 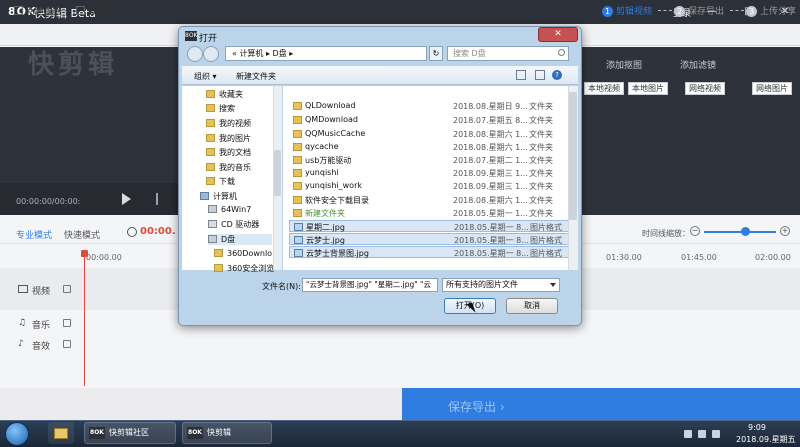 What do you see at coordinates (430, 252) in the screenshot?
I see `file-row-selected: 云梦士背景图.jpg 2018.05.星期一 8... 图片格式` at bounding box center [430, 252].